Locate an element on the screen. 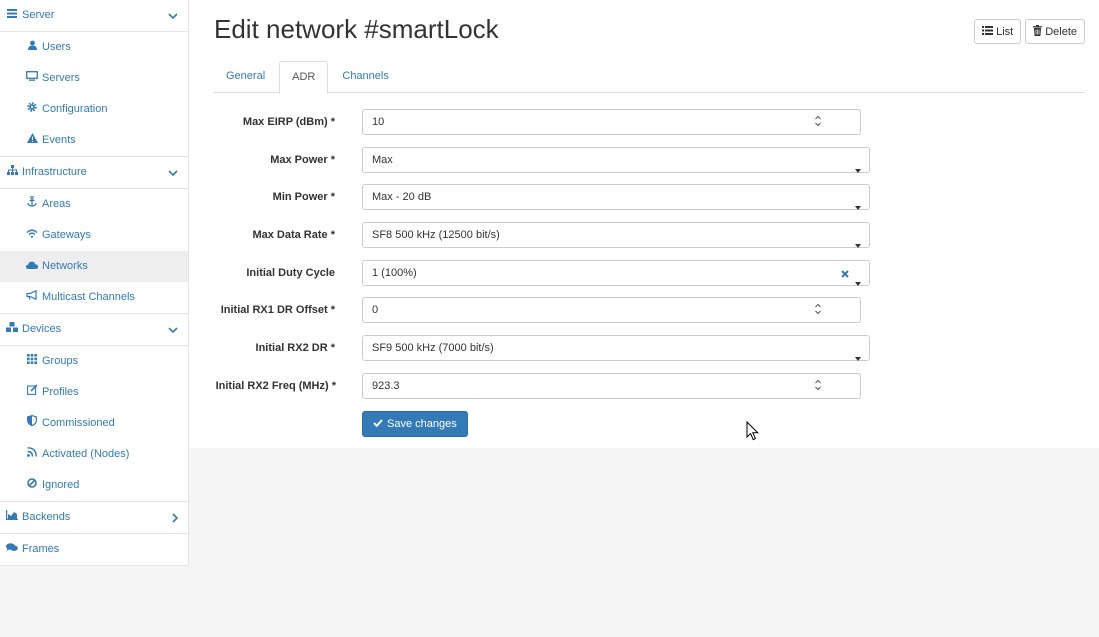  sidebar-label-gateways: Gateways is located at coordinates (66, 235).